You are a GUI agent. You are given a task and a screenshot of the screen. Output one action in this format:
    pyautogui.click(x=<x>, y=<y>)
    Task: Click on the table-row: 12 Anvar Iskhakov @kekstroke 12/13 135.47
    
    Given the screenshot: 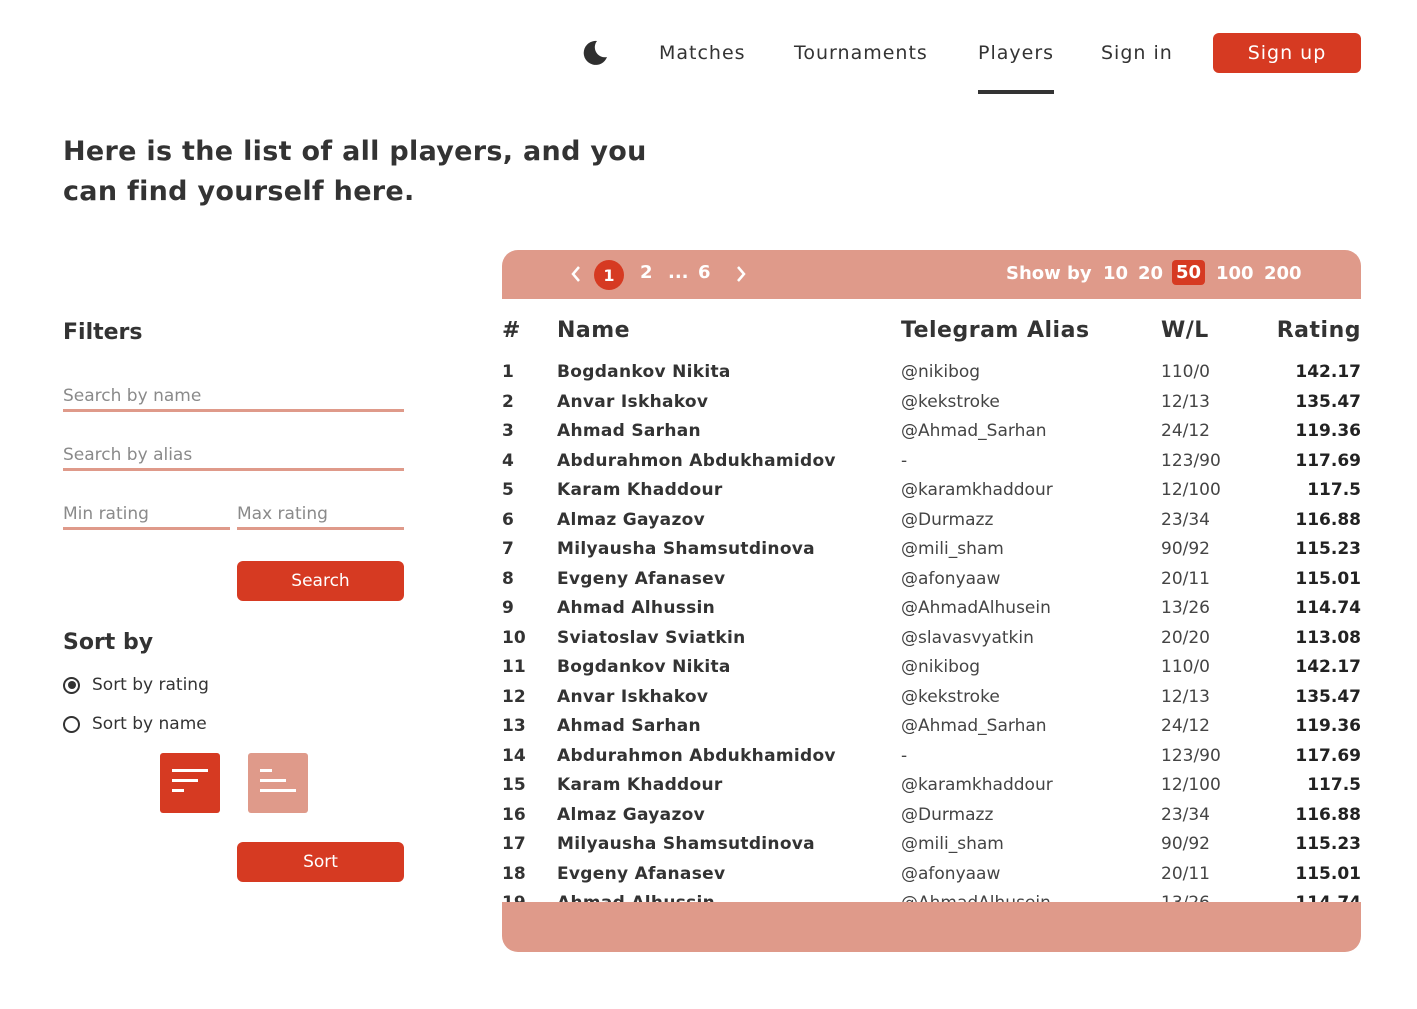 What is the action you would take?
    pyautogui.click(x=931, y=698)
    